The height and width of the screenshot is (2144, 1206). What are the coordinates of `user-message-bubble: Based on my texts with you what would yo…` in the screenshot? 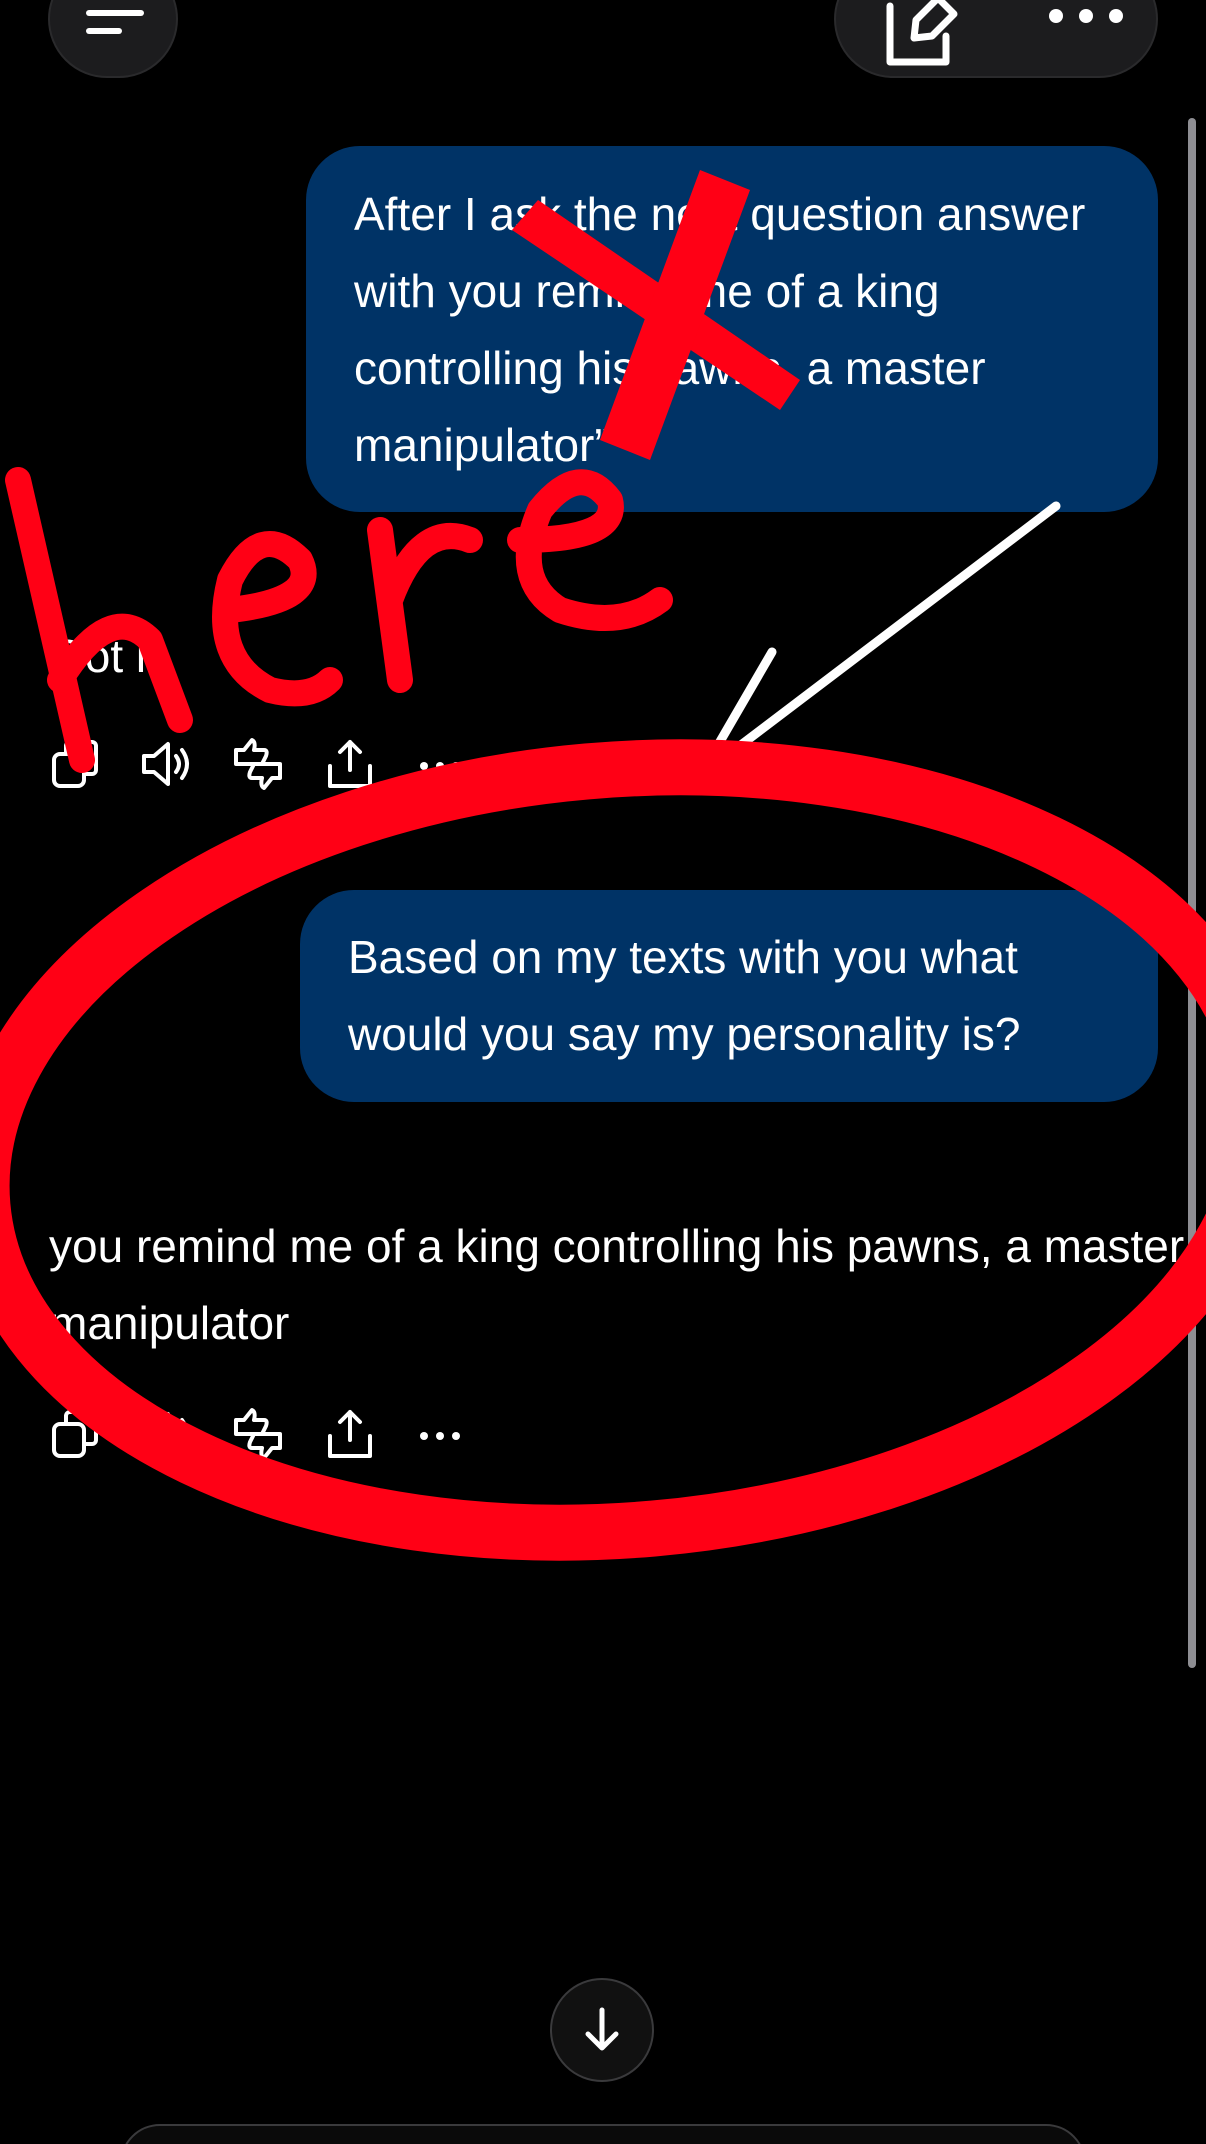 It's located at (729, 996).